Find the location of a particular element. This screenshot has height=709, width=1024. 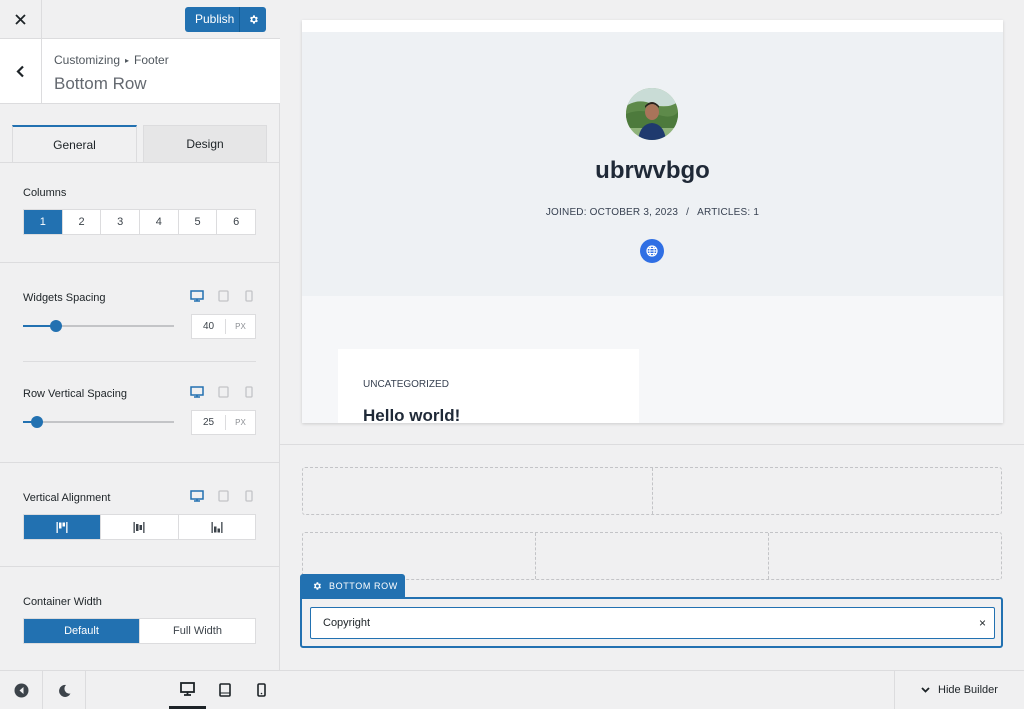

section-header: Customizing ▸ Footer Bottom Row is located at coordinates (140, 71).